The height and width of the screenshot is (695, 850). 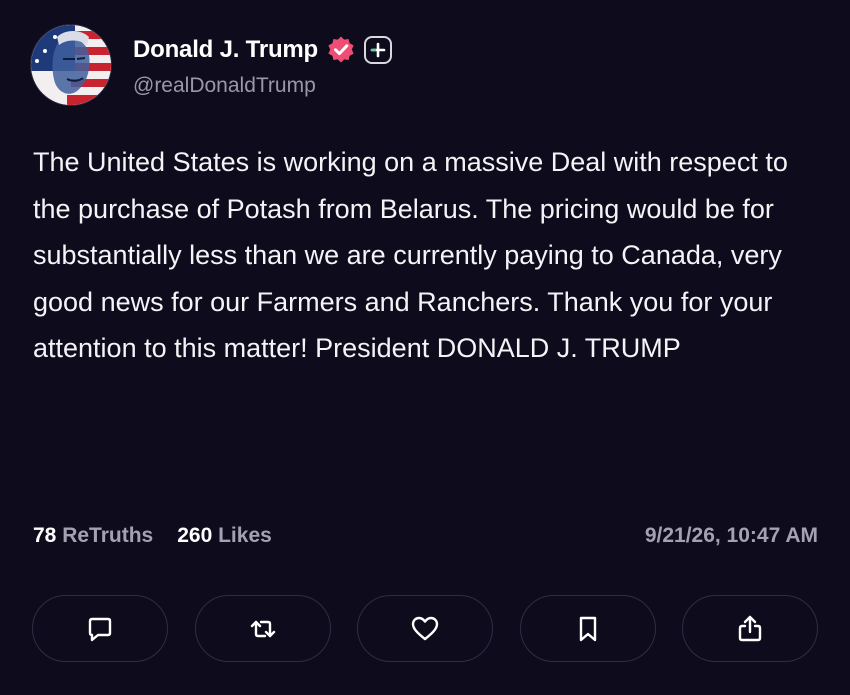 I want to click on comment-icon, so click(x=100, y=629).